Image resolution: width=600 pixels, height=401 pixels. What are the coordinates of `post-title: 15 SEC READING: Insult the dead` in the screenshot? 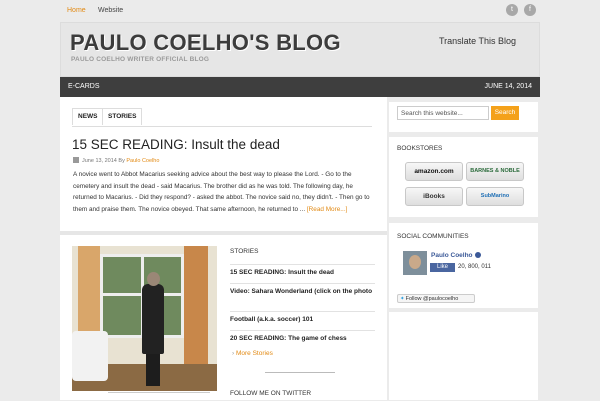 It's located at (176, 144).